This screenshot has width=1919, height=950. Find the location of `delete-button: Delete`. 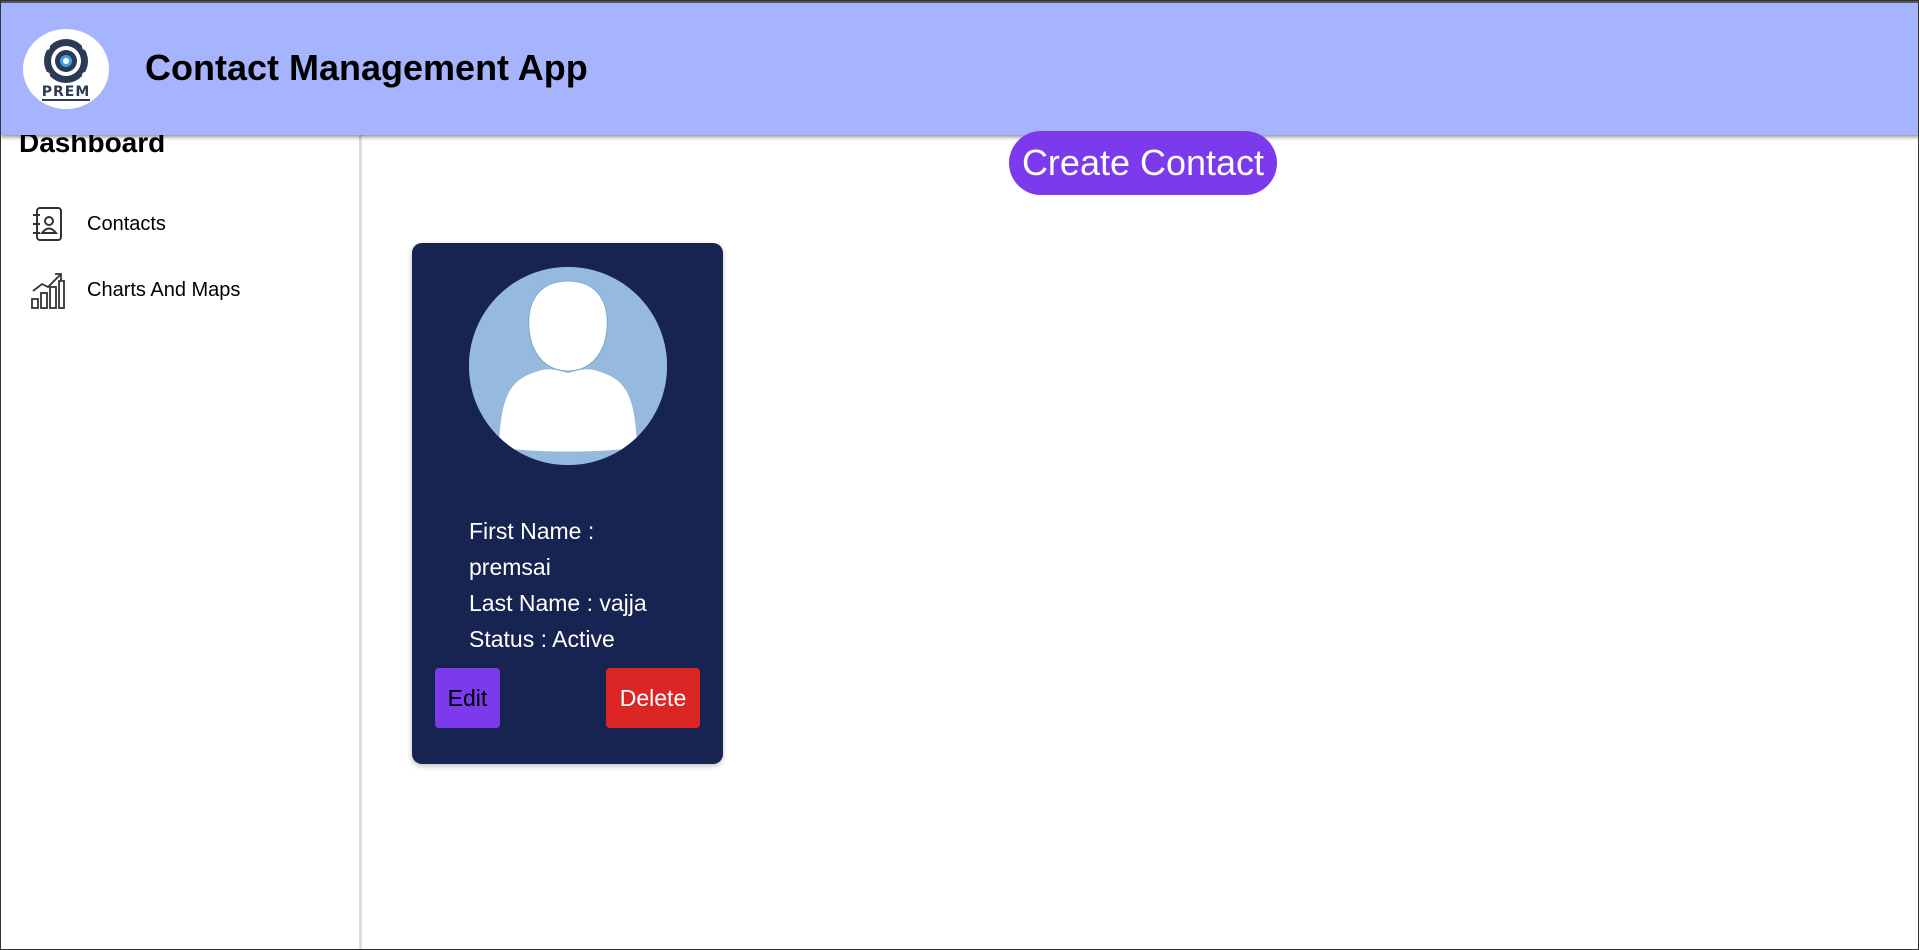

delete-button: Delete is located at coordinates (653, 698).